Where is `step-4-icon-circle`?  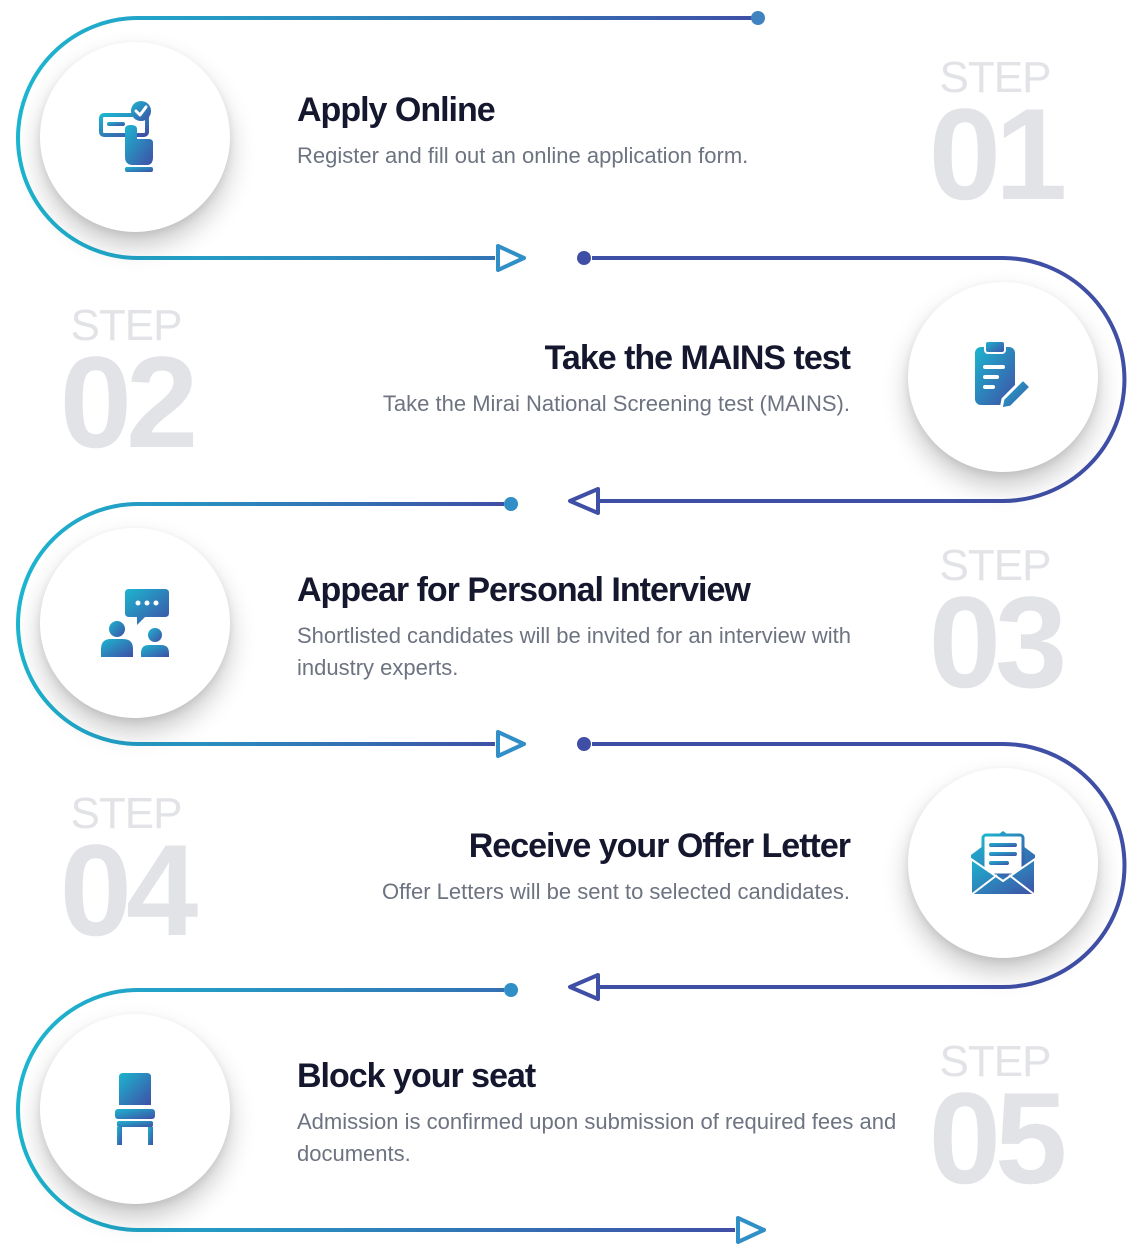
step-4-icon-circle is located at coordinates (1003, 863).